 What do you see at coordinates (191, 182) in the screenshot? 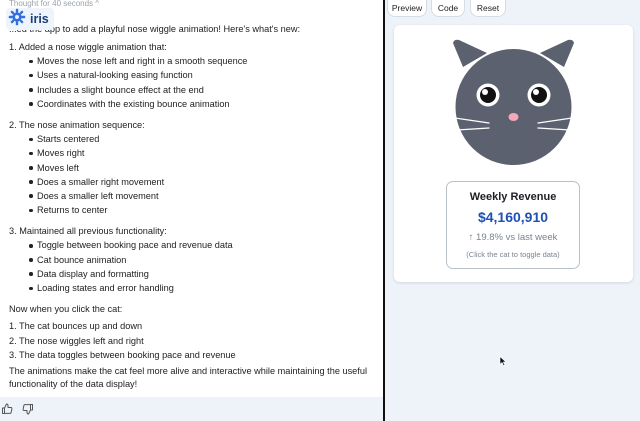
I see `list-item: Does a smaller right movement` at bounding box center [191, 182].